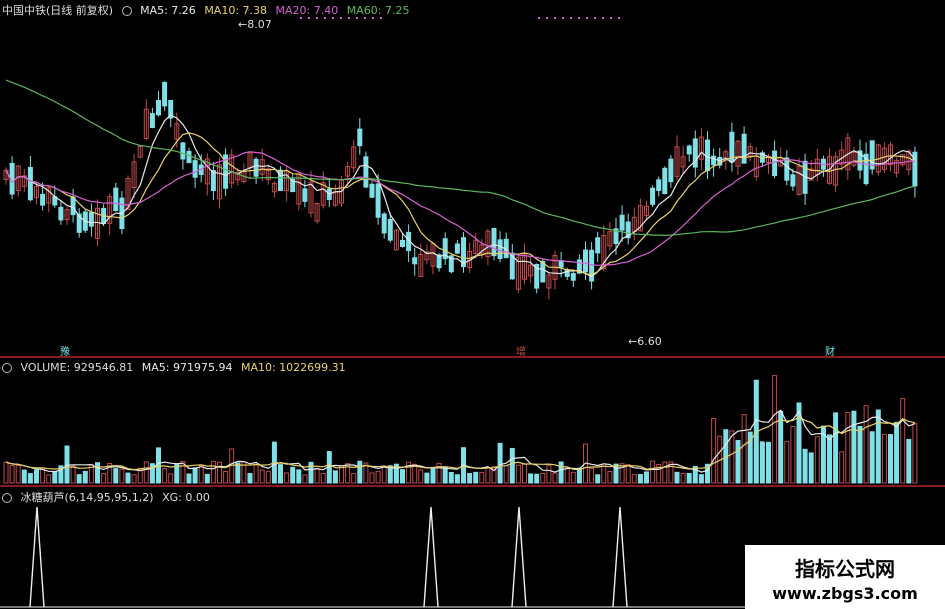 The image size is (945, 609). What do you see at coordinates (378, 10) in the screenshot?
I see `ma60-label: MA60: 7.25` at bounding box center [378, 10].